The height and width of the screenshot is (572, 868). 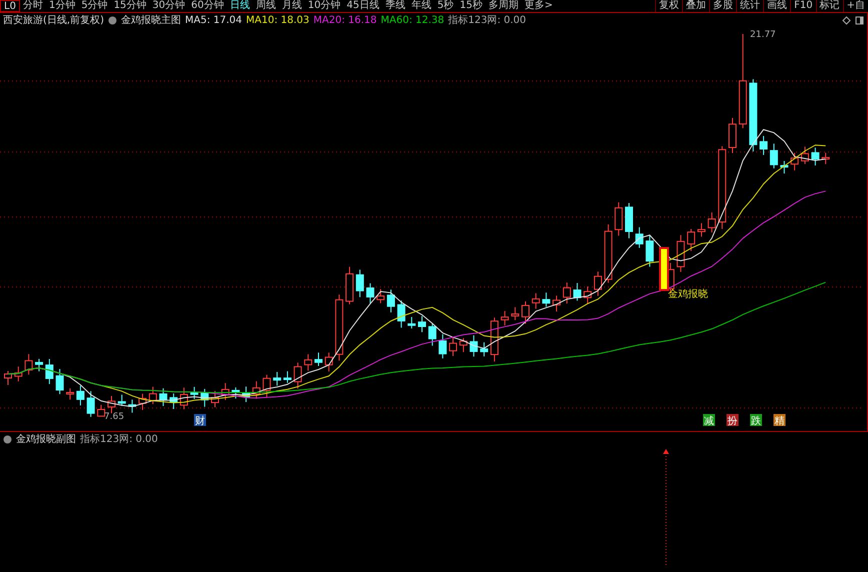 What do you see at coordinates (395, 6) in the screenshot?
I see `period-tab: 季线` at bounding box center [395, 6].